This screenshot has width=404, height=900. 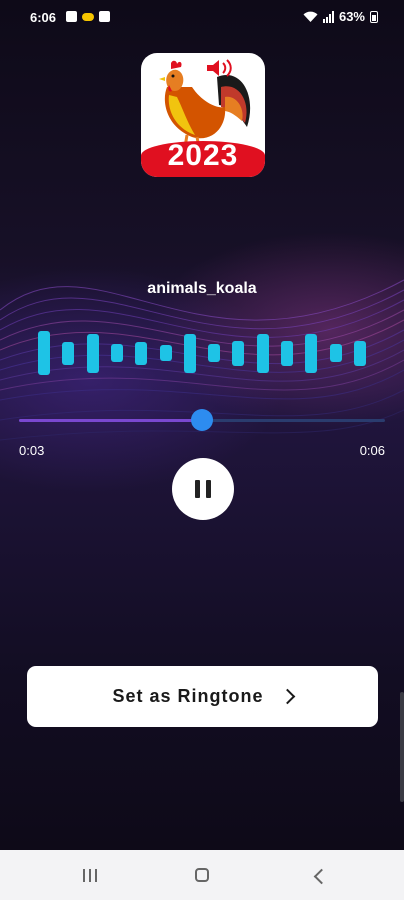 What do you see at coordinates (202, 288) in the screenshot?
I see `sound-title: animals_koala` at bounding box center [202, 288].